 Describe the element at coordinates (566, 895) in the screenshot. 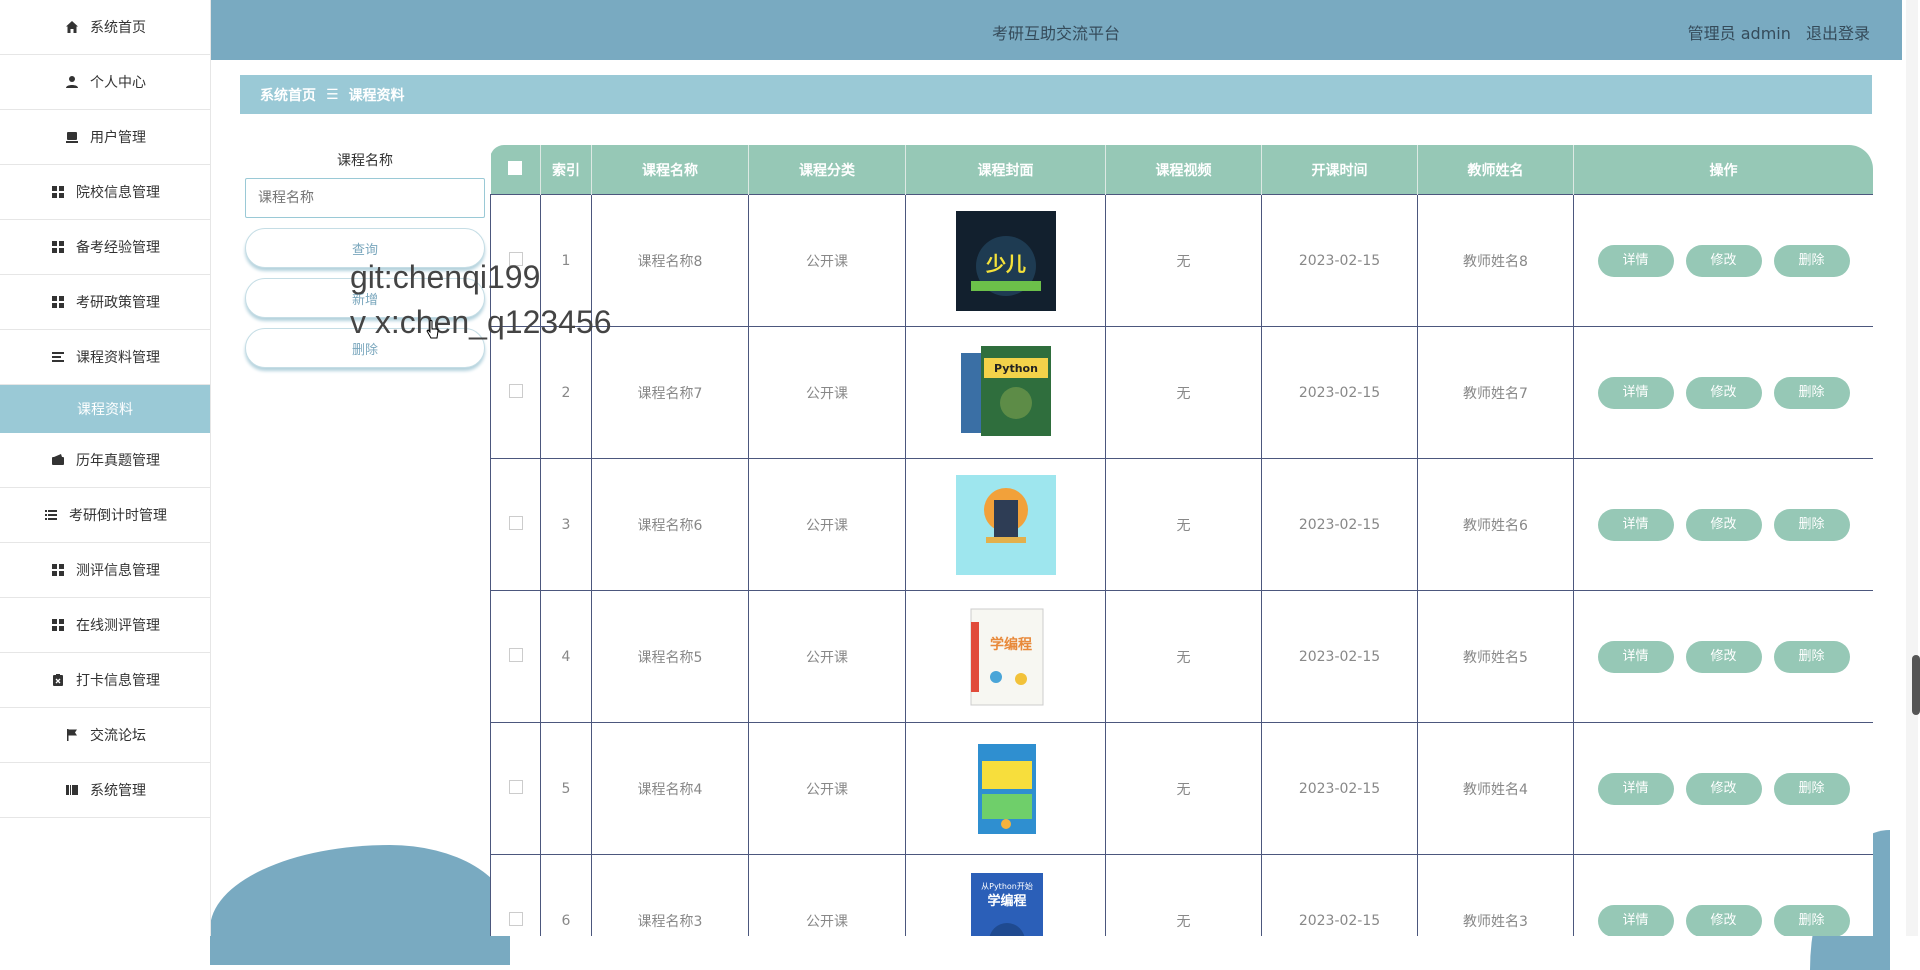

I see `row-index: 6` at that location.